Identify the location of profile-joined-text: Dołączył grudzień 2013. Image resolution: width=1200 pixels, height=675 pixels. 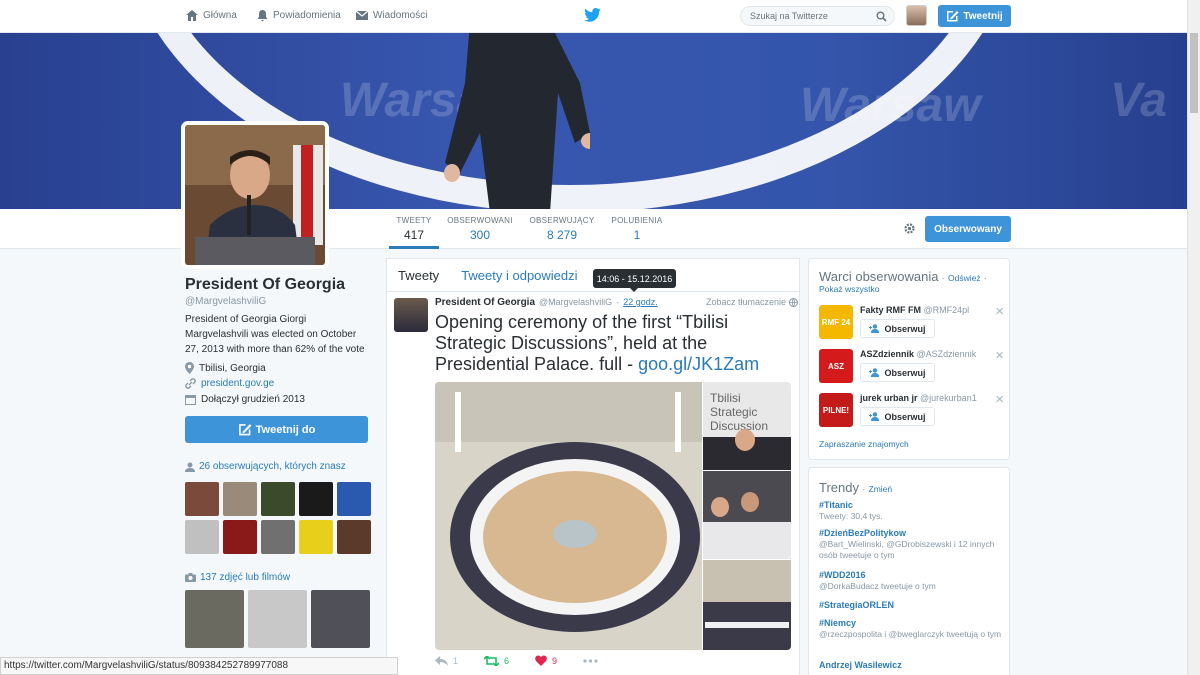
(253, 399).